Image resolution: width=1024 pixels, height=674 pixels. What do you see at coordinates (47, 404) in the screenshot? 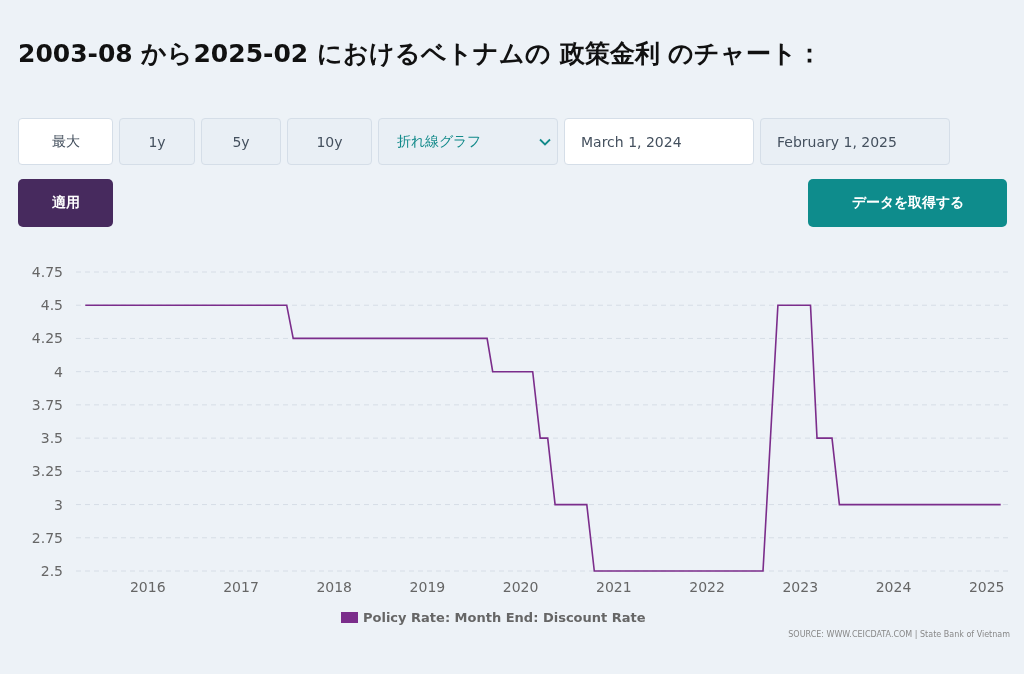
I see `y-axis-label: 3.75` at bounding box center [47, 404].